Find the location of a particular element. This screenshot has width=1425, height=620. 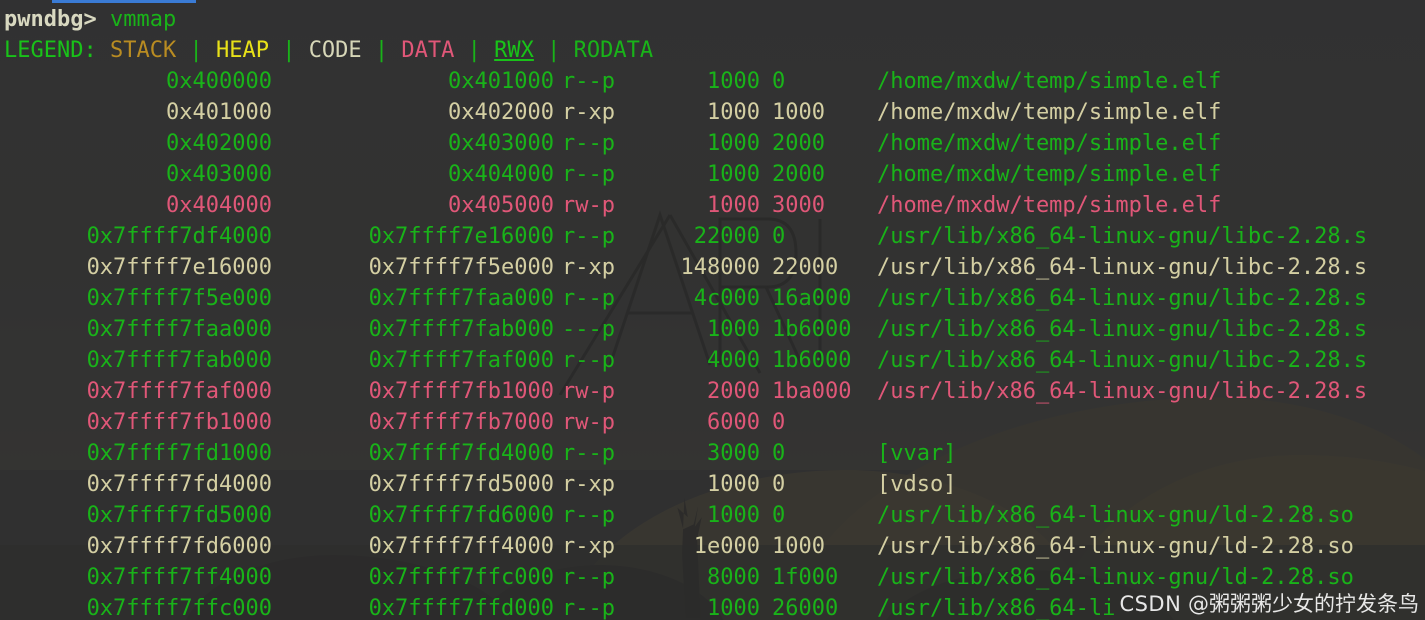

vmmap-end-address: 0x7ffff7fd5000 is located at coordinates (461, 484).